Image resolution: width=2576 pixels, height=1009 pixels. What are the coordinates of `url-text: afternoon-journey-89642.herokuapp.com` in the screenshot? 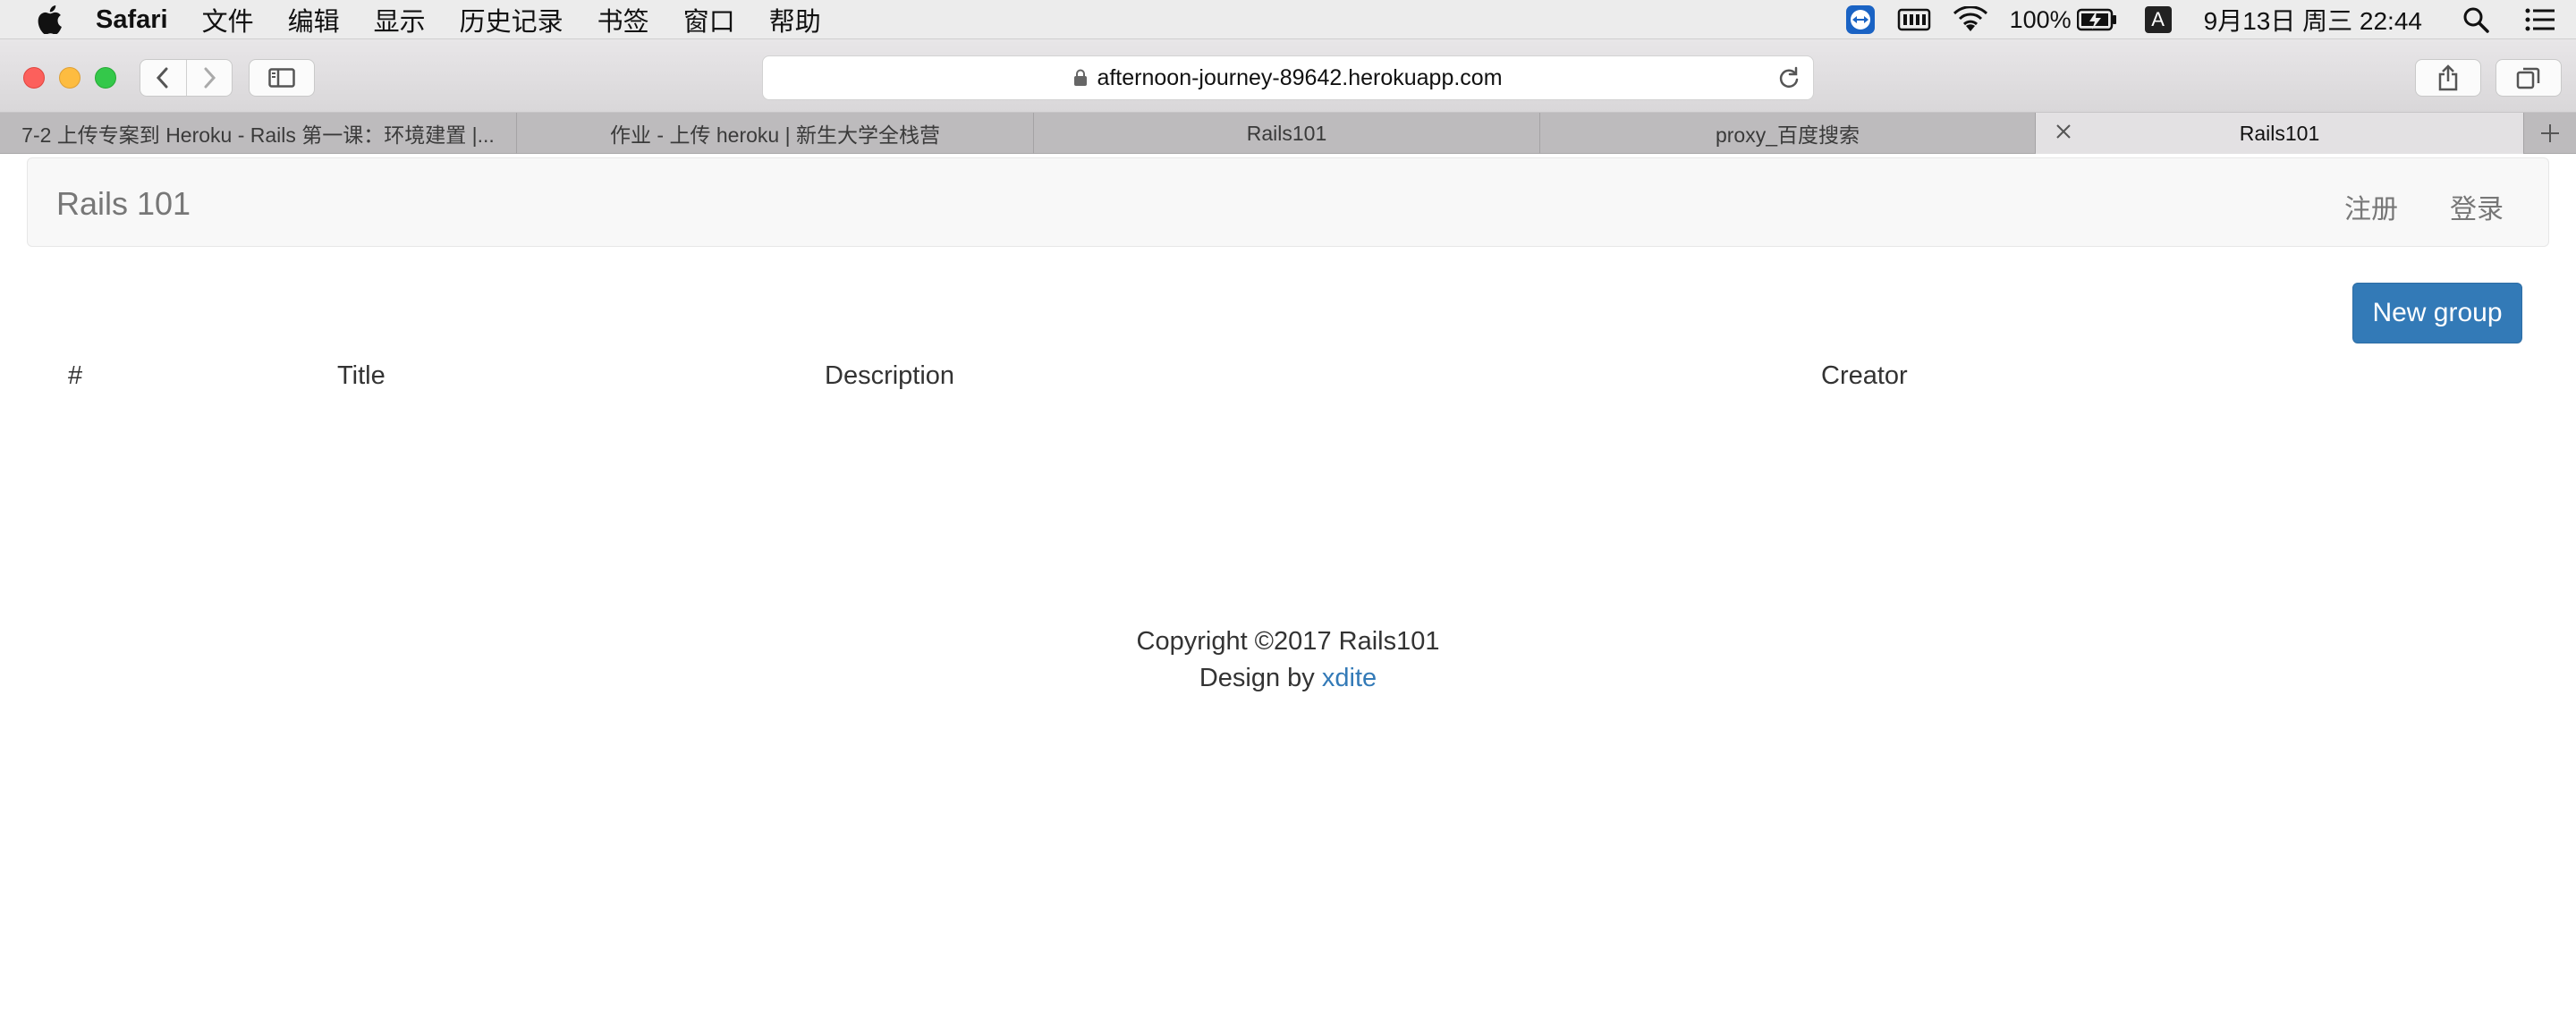 It's located at (1300, 77).